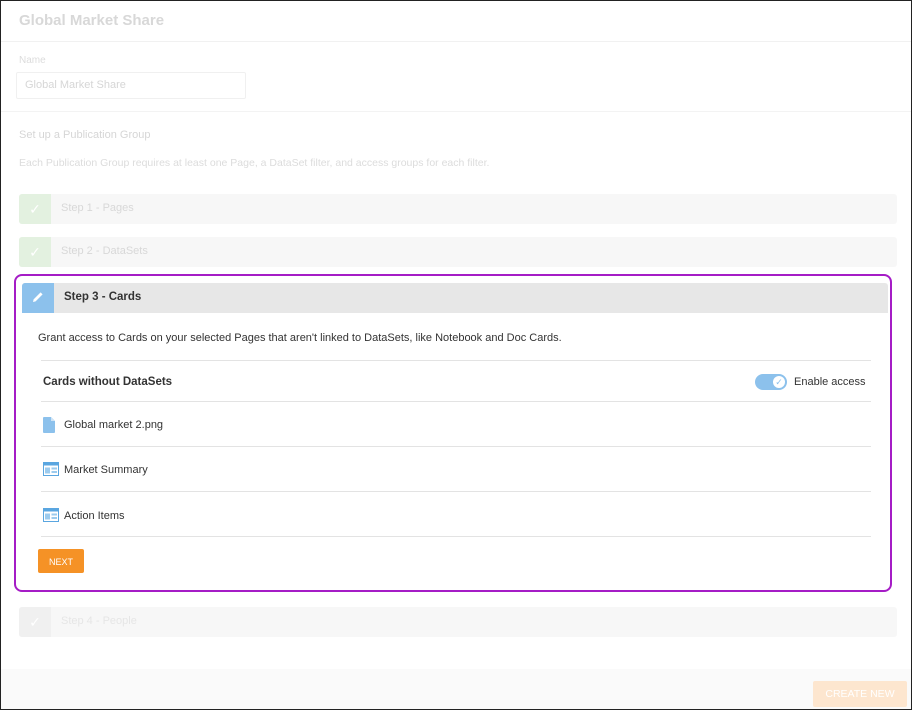 The width and height of the screenshot is (912, 710). What do you see at coordinates (106, 470) in the screenshot?
I see `card-item-label: Market Summary` at bounding box center [106, 470].